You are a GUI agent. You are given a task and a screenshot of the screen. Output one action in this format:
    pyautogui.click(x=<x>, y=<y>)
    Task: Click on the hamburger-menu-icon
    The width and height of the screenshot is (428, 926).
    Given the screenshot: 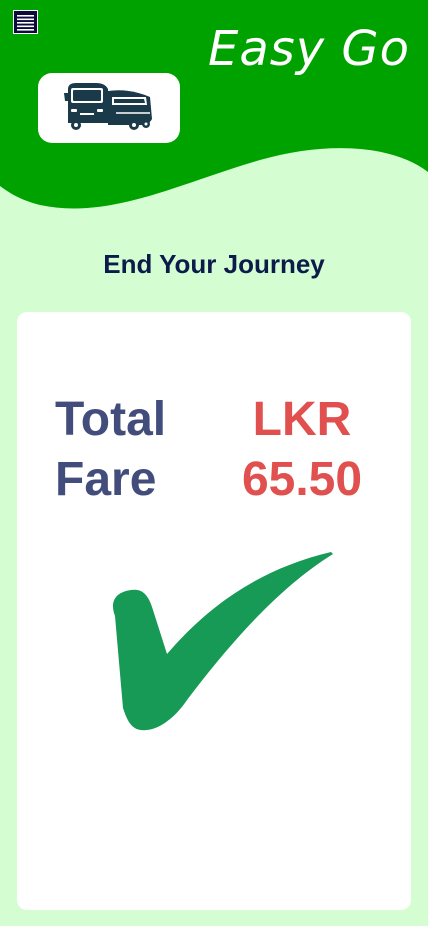 What is the action you would take?
    pyautogui.click(x=25, y=23)
    